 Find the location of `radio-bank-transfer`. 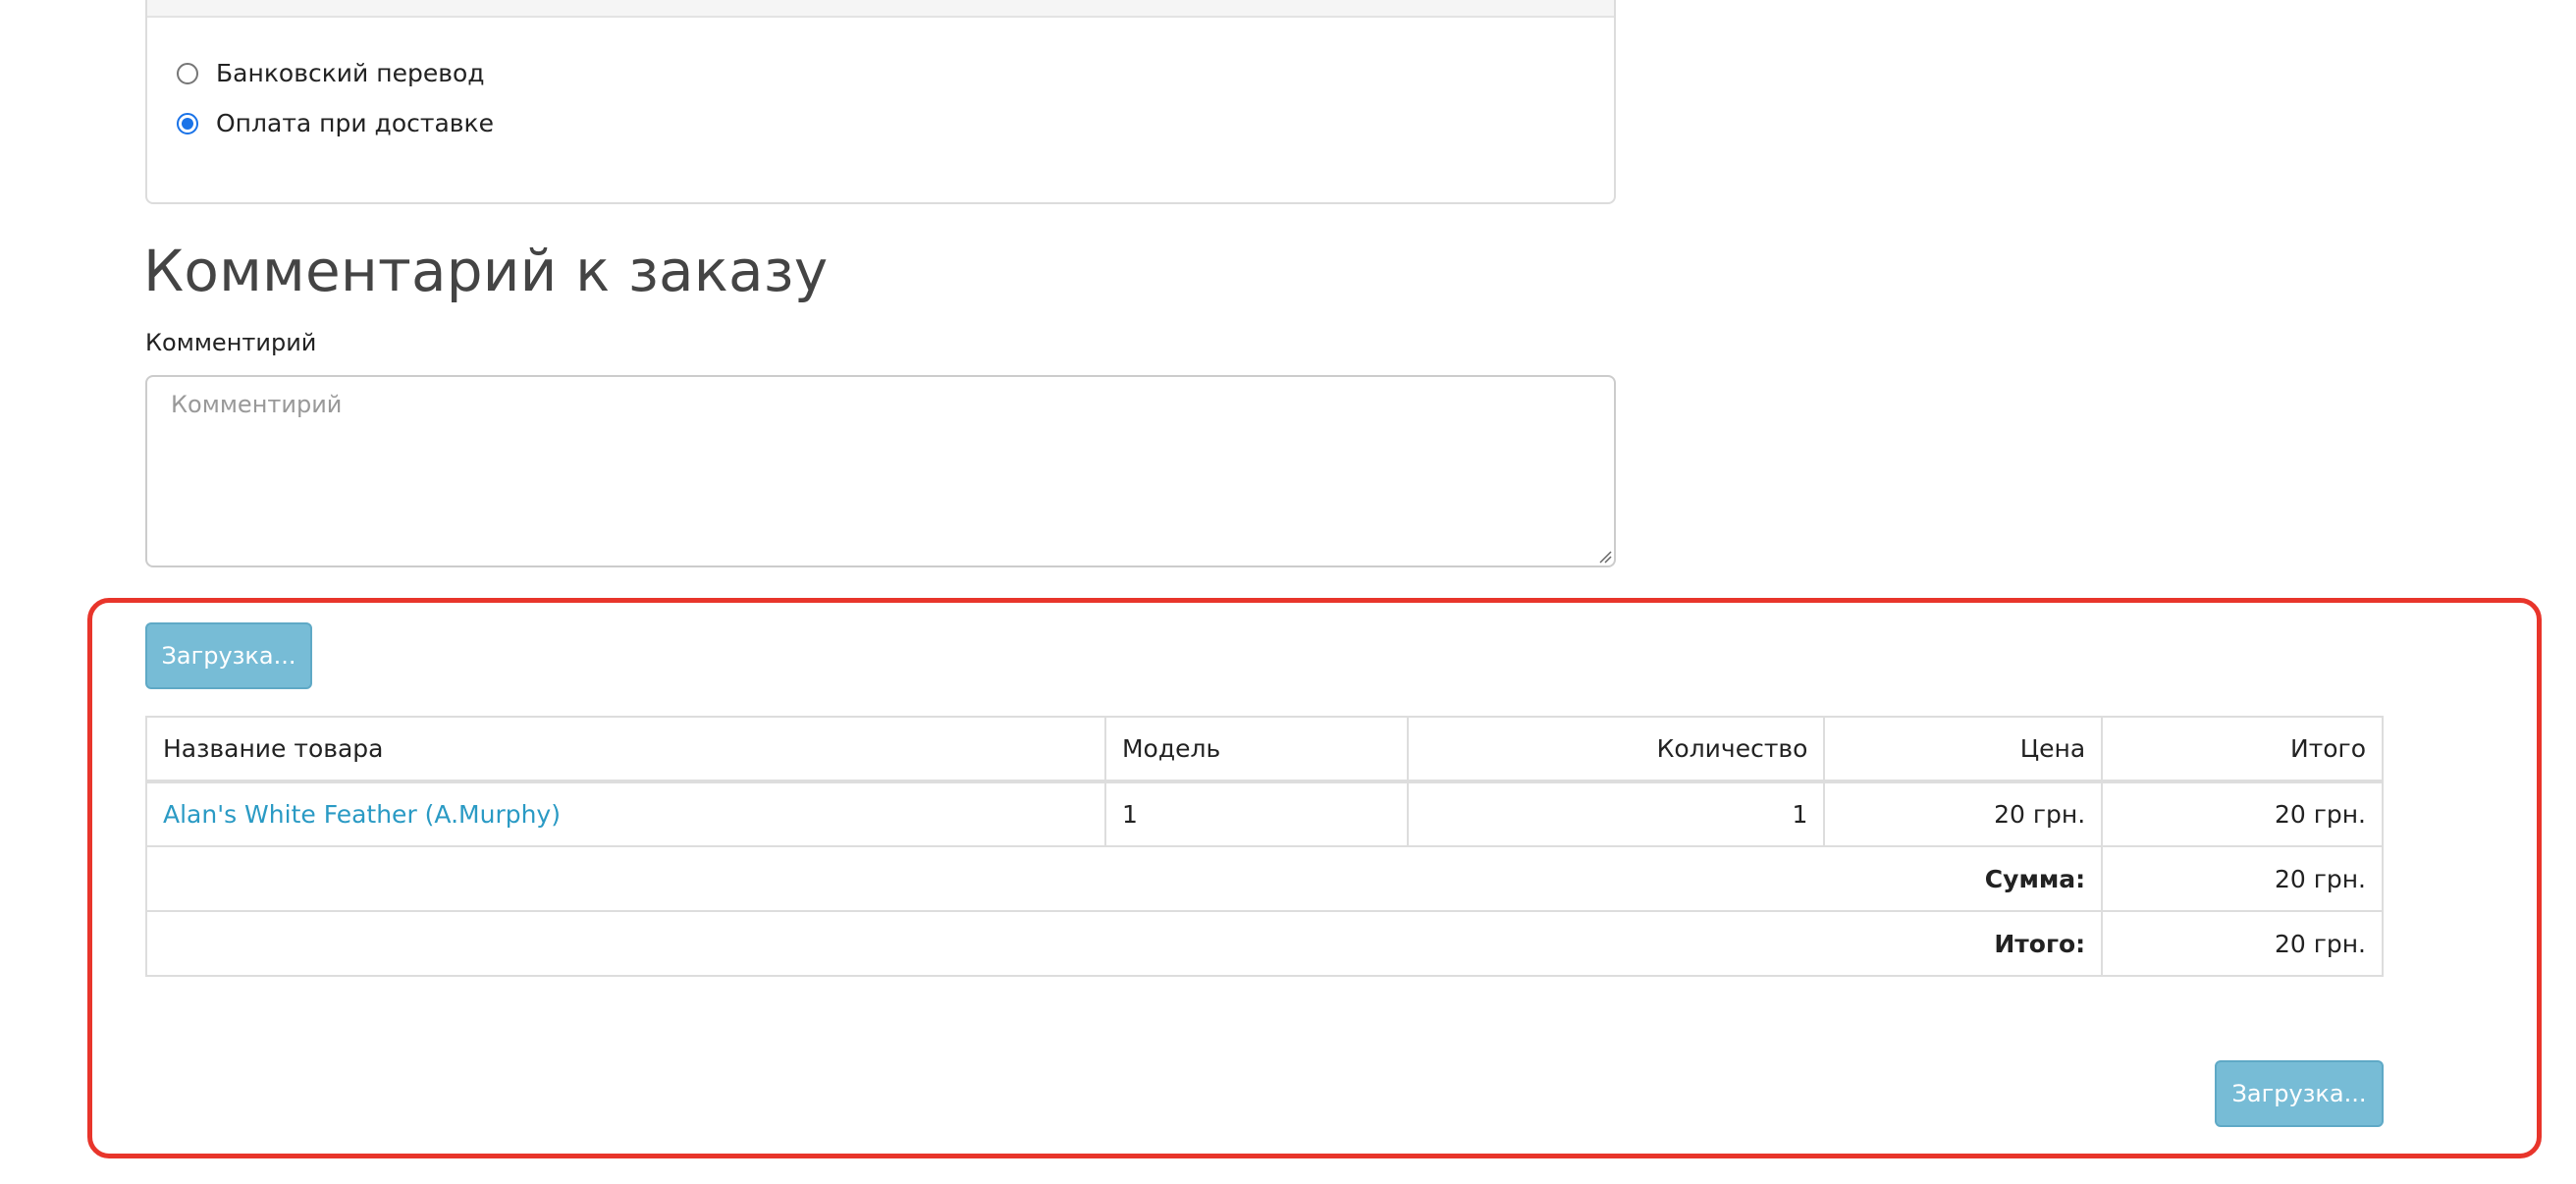

radio-bank-transfer is located at coordinates (187, 73).